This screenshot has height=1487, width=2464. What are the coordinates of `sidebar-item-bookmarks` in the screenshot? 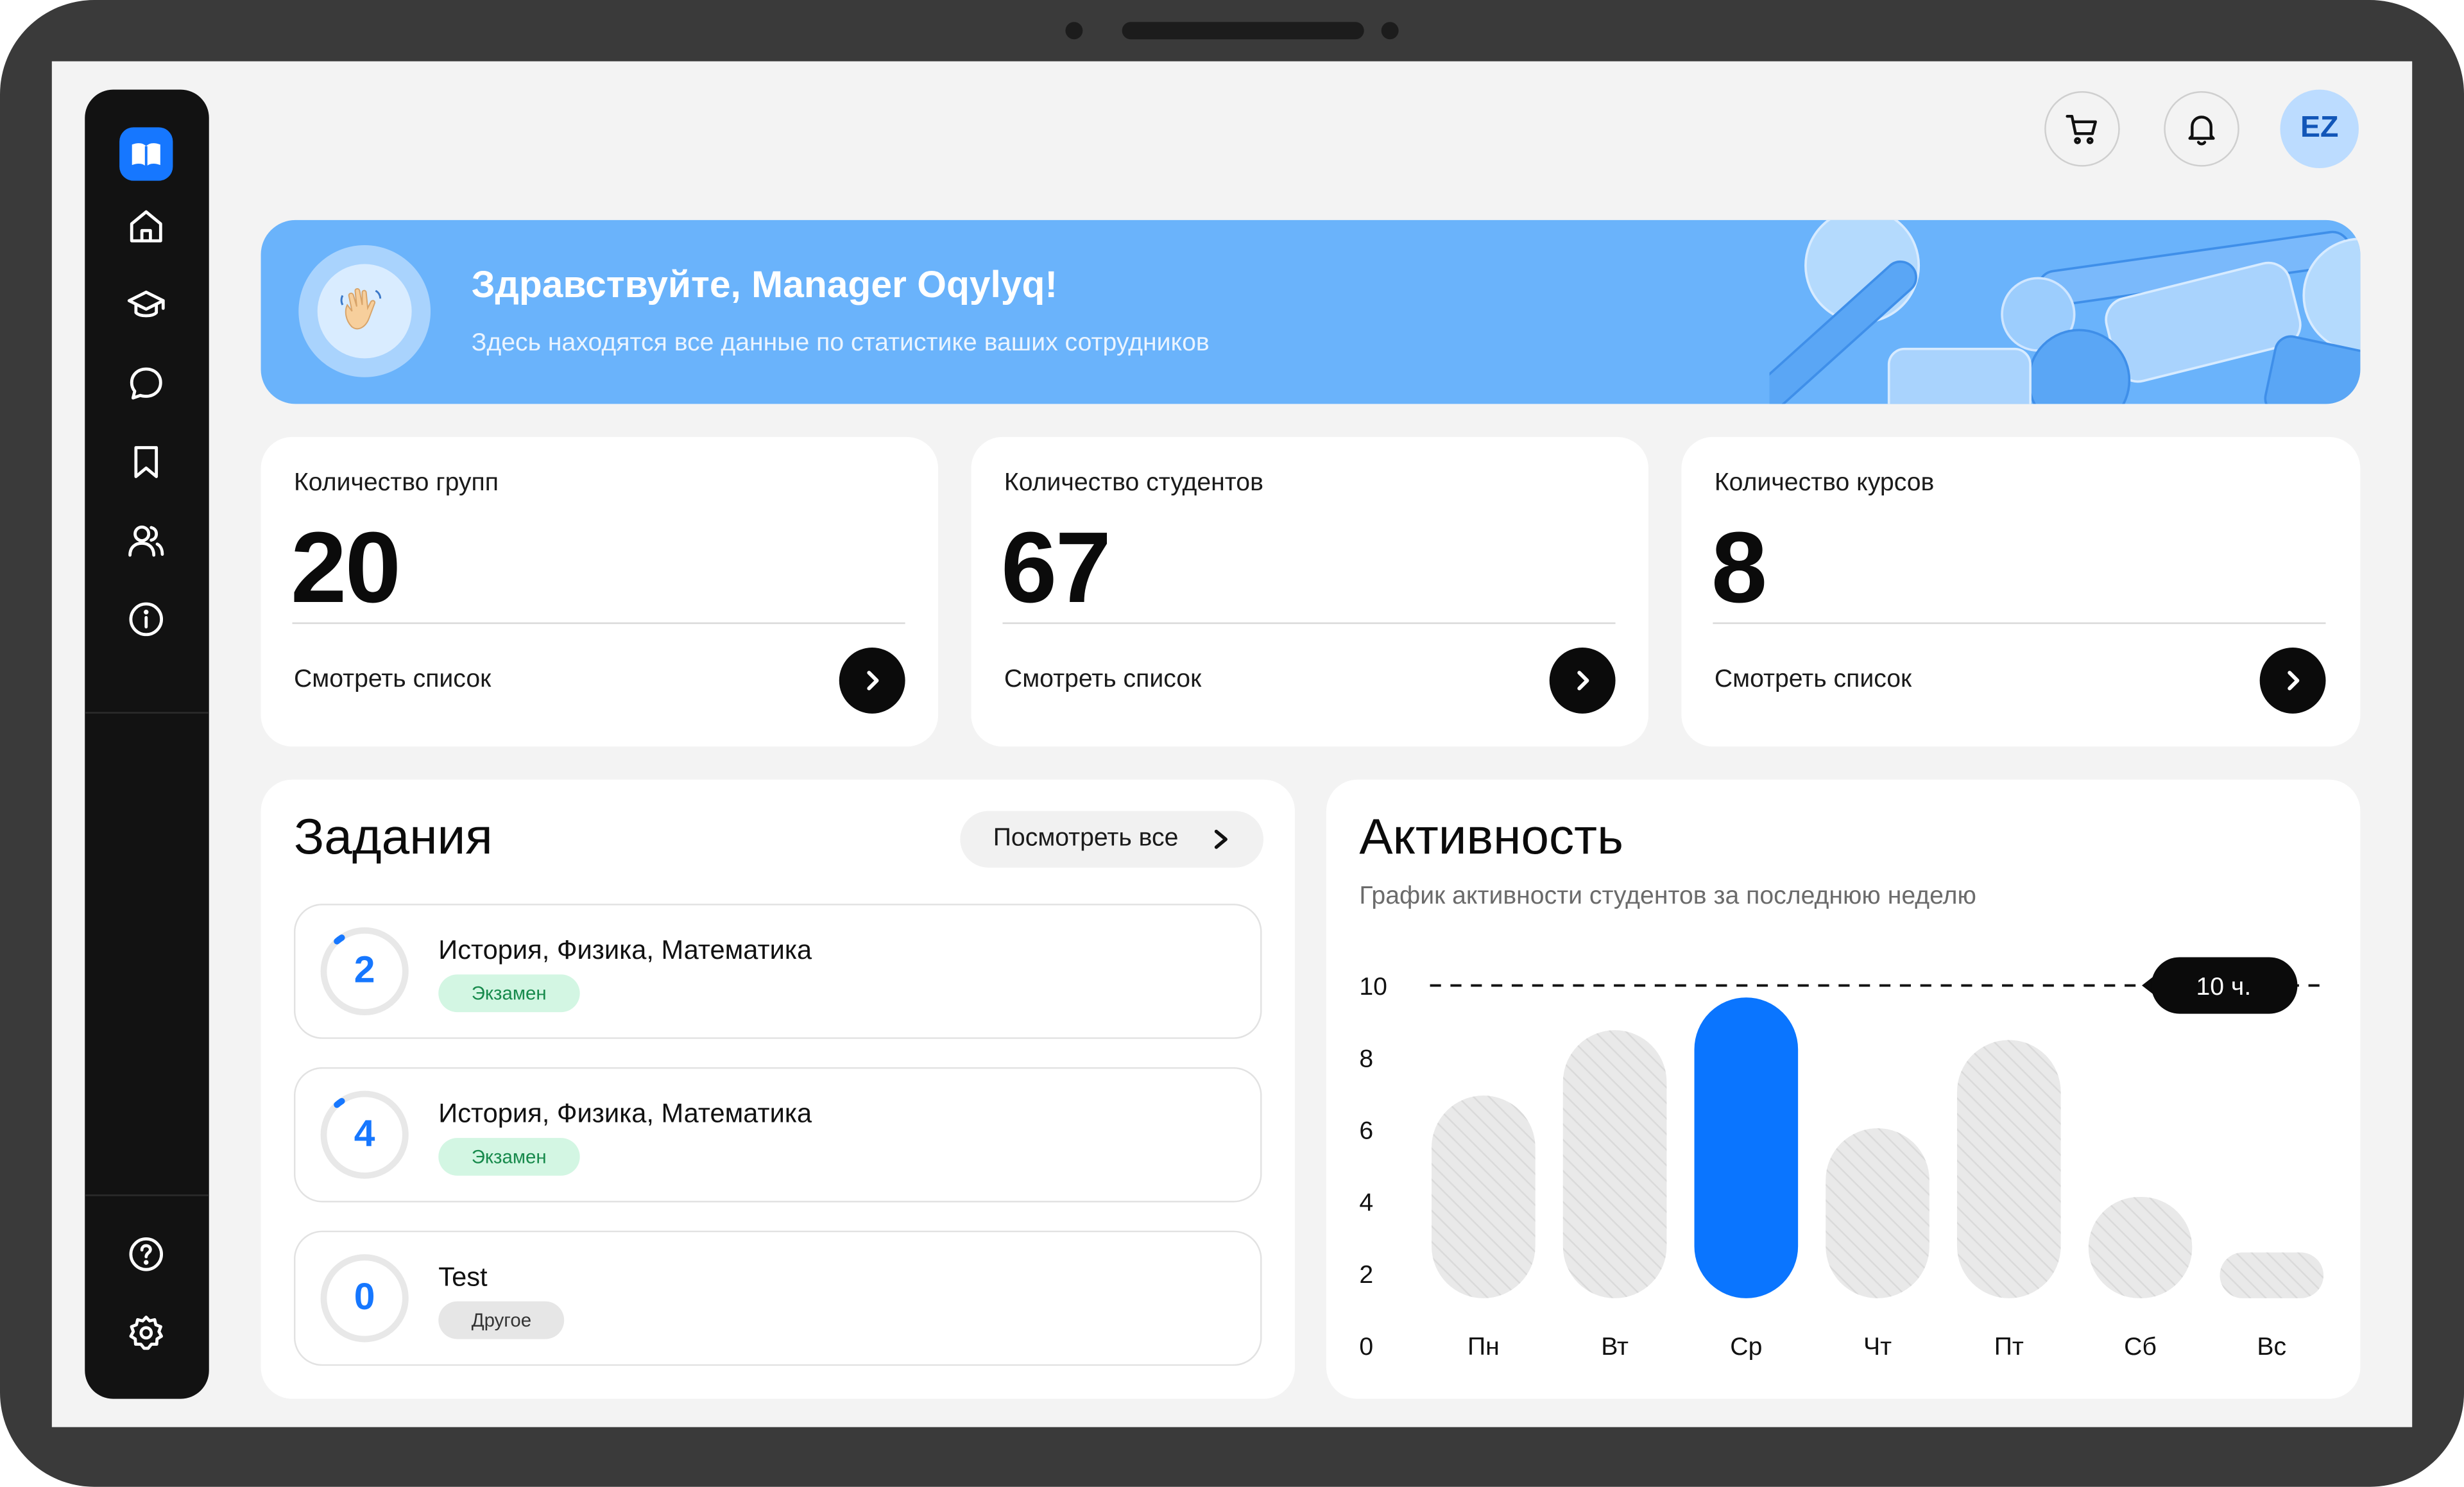 It's located at (146, 461).